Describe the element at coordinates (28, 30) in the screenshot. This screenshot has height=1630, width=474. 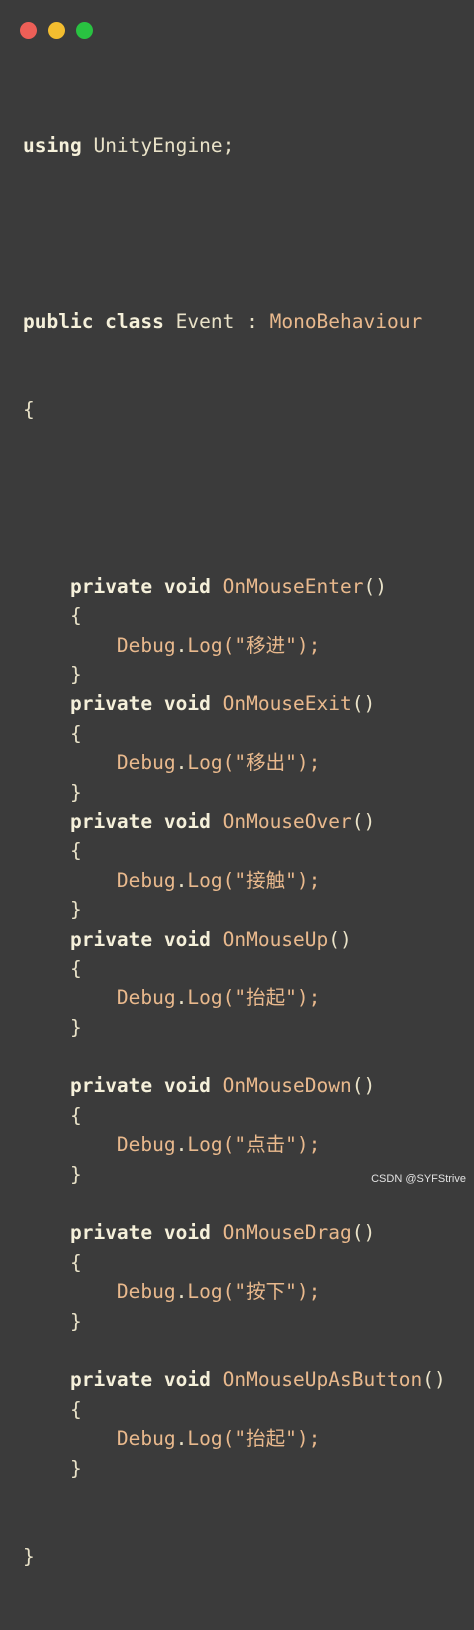
I see `close-dot-icon` at that location.